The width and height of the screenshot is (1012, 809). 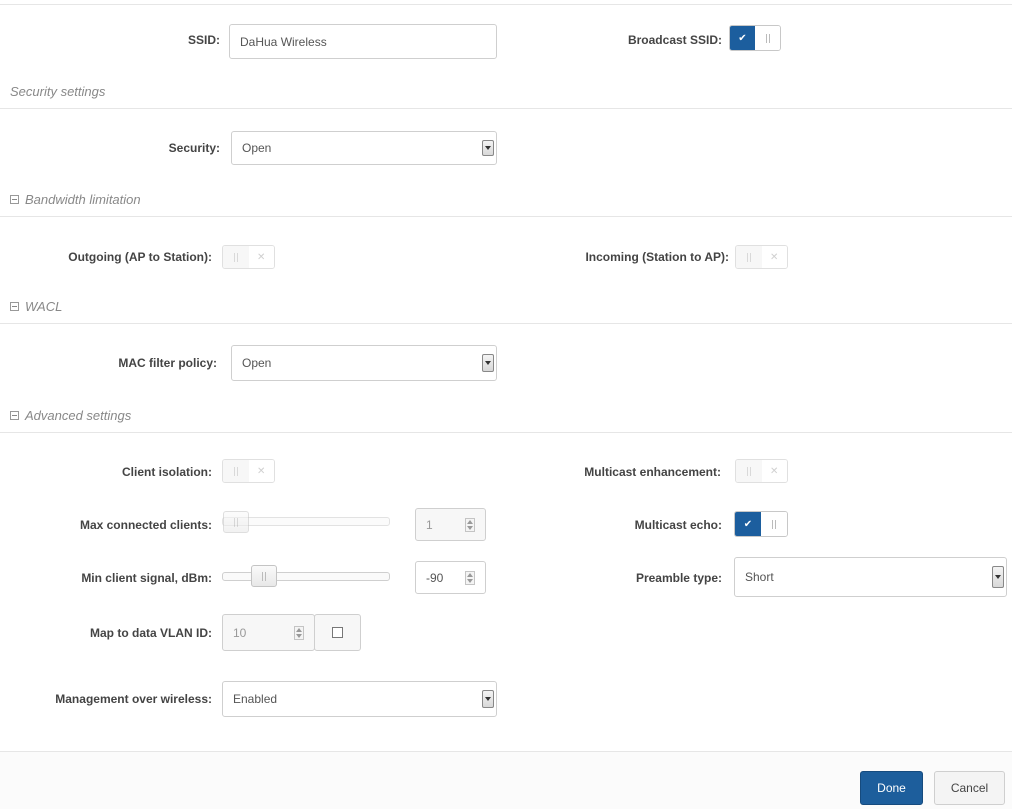 I want to click on min-signal-spinner: -90, so click(x=450, y=577).